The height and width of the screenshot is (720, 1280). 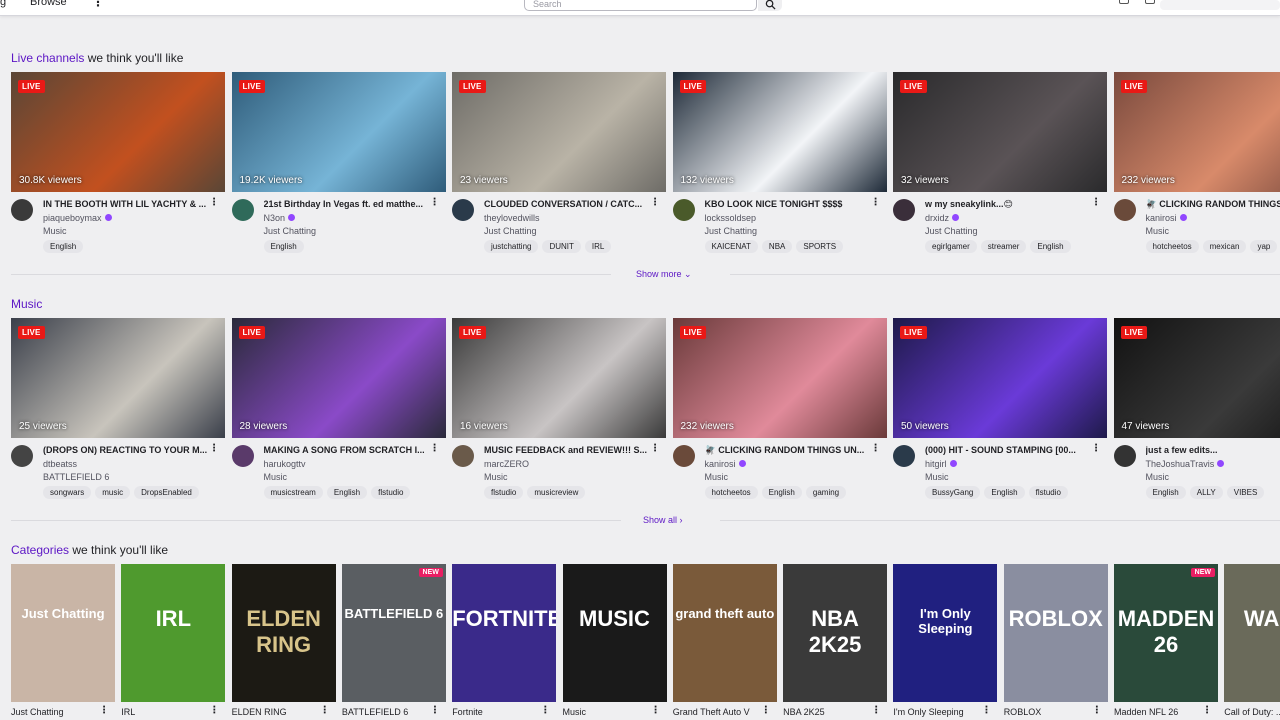 What do you see at coordinates (72, 218) in the screenshot?
I see `channel-name: piaqueboymax` at bounding box center [72, 218].